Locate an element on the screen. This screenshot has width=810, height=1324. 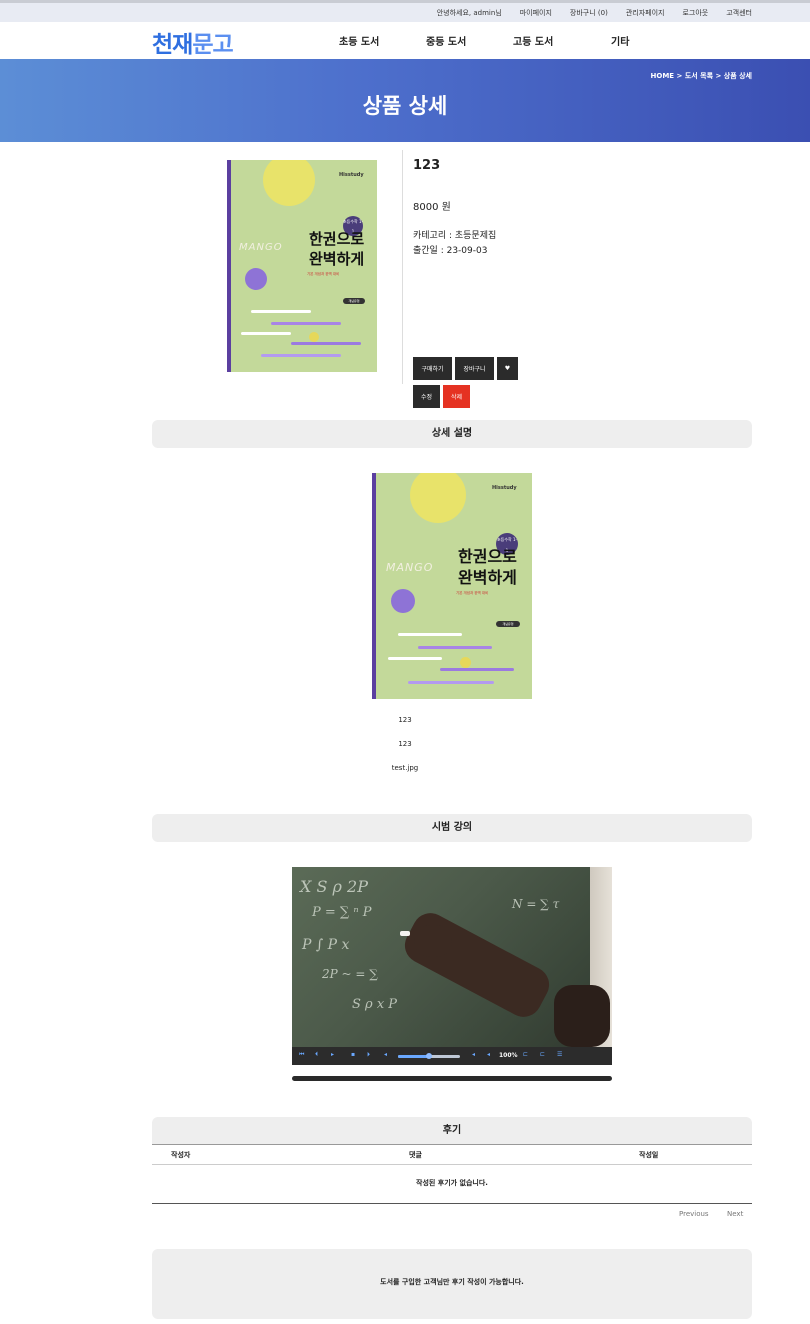
site-logo: 천재문고 is located at coordinates (193, 42).